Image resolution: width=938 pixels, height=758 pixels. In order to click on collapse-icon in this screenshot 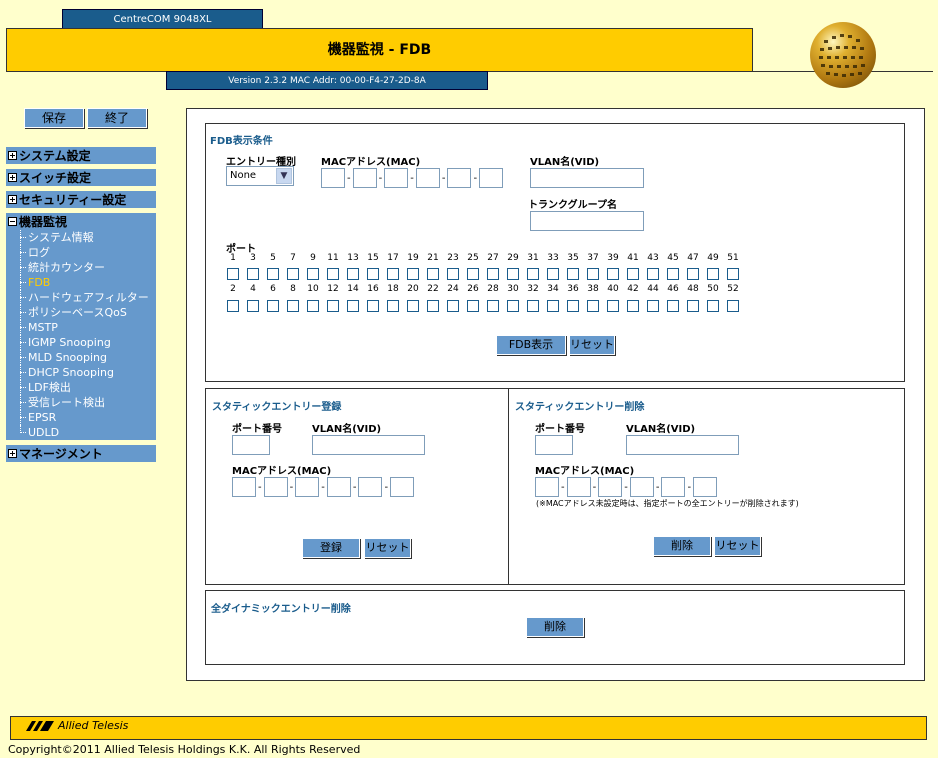, I will do `click(12, 221)`.